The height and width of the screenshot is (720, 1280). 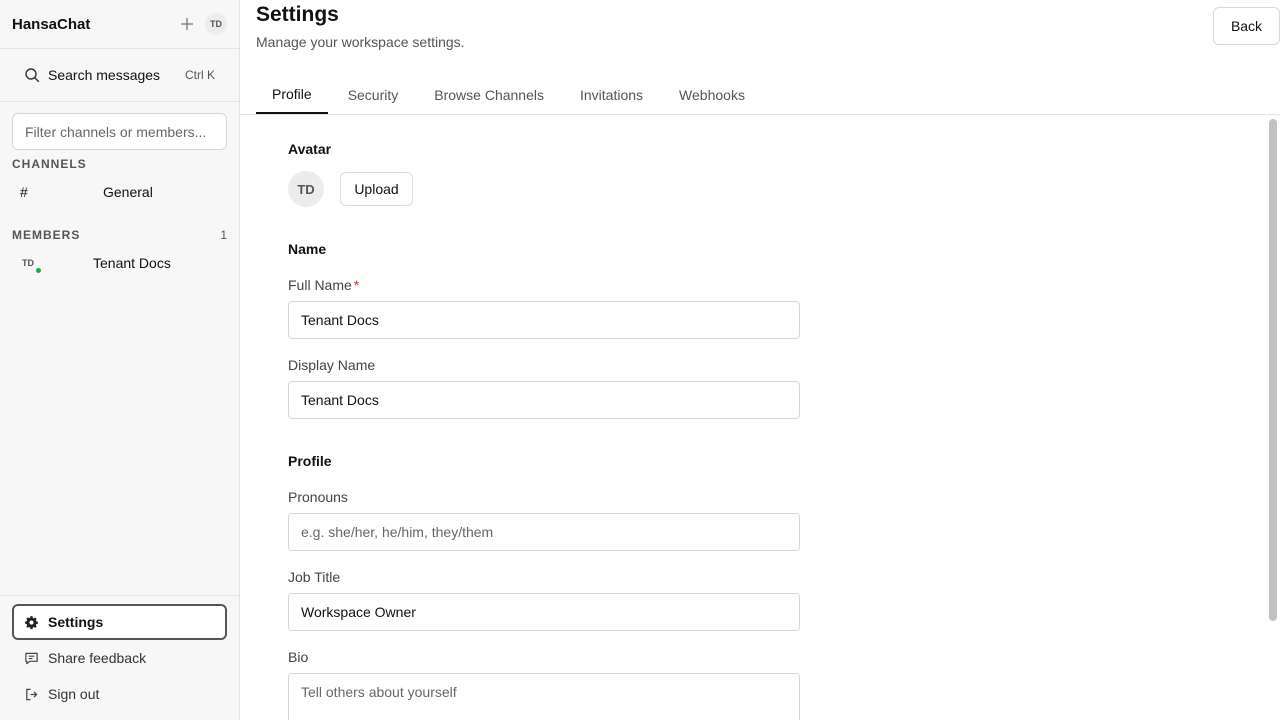 I want to click on settings-button: Settings, so click(x=119, y=622).